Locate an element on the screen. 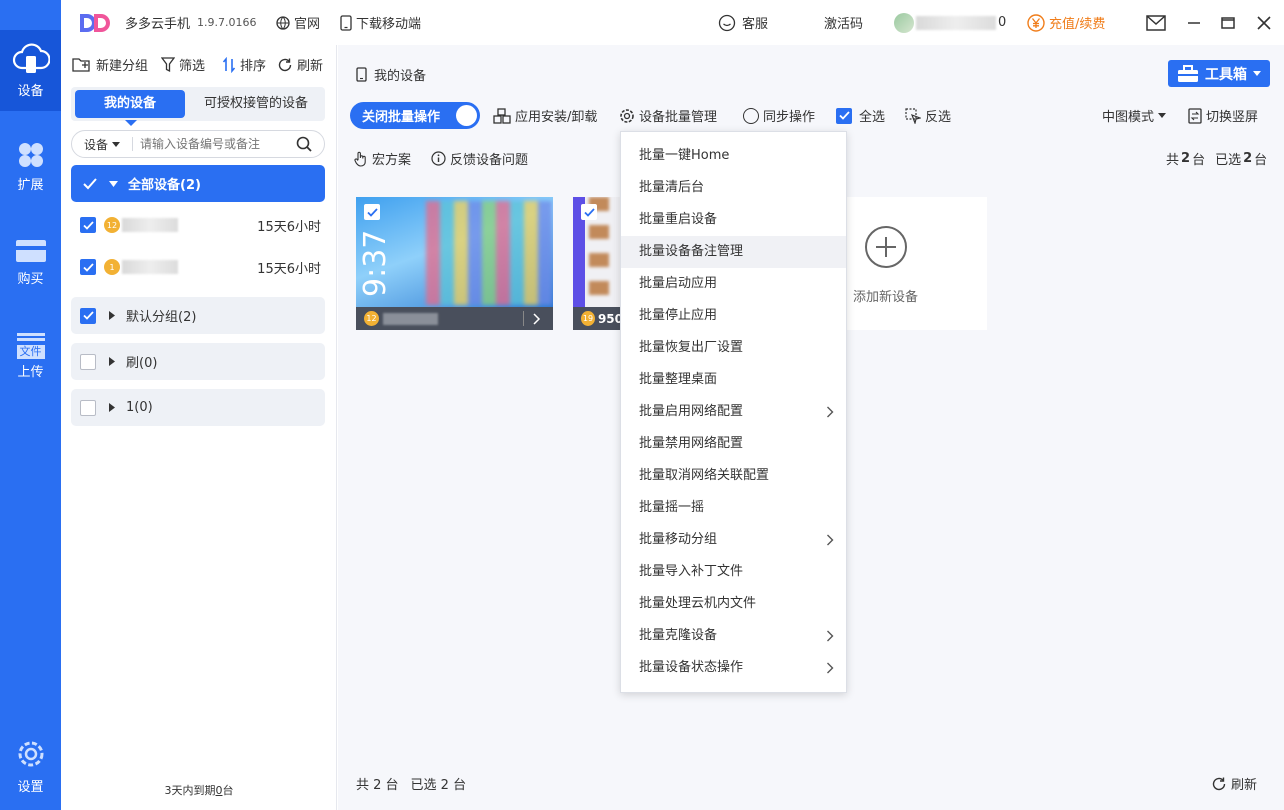  dropdown-menu-item: 批量克隆设备 is located at coordinates (733, 636).